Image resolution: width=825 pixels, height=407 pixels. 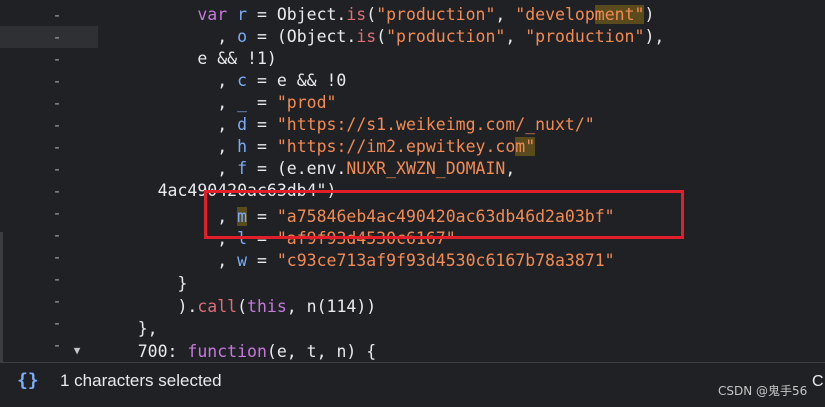 I want to click on code-line: e && !1), so click(x=237, y=58).